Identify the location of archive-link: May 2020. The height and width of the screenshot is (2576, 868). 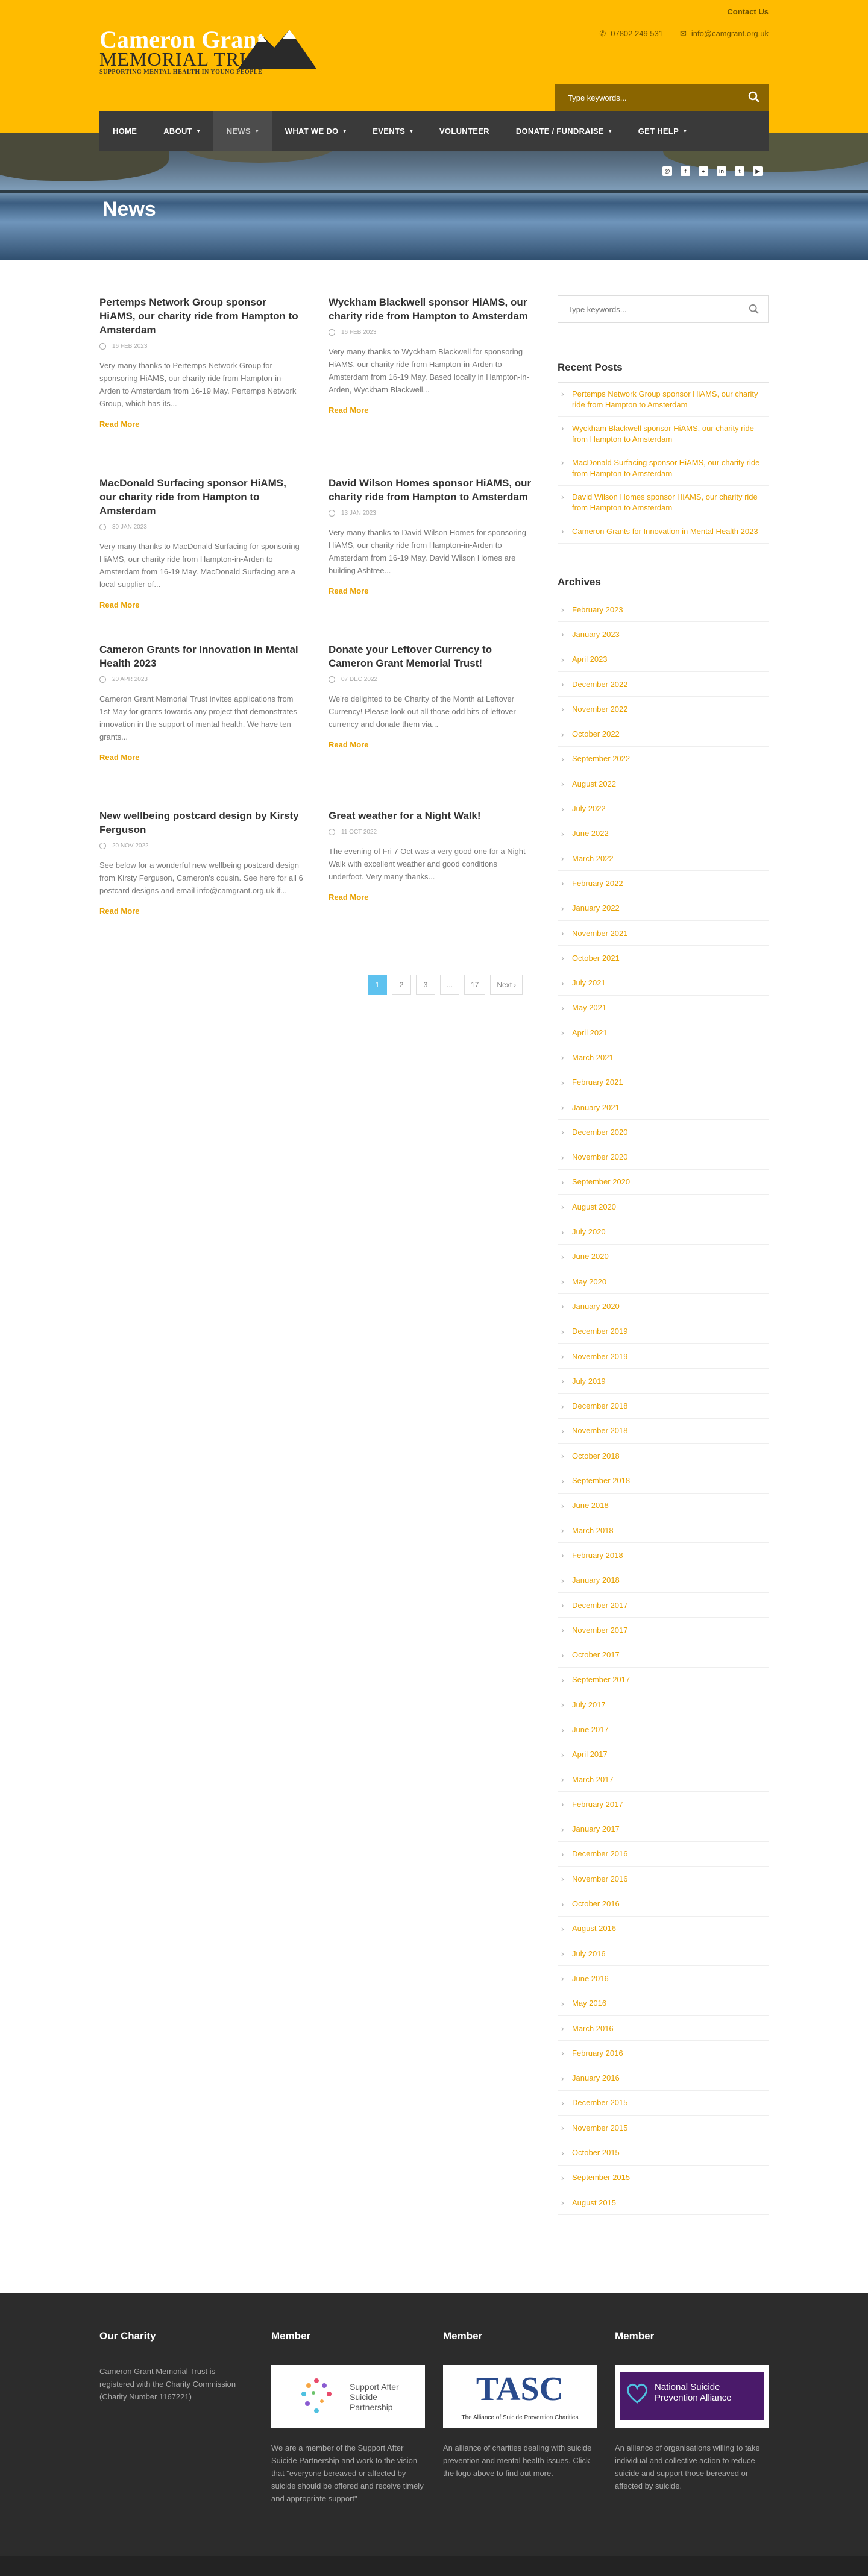
(663, 1282).